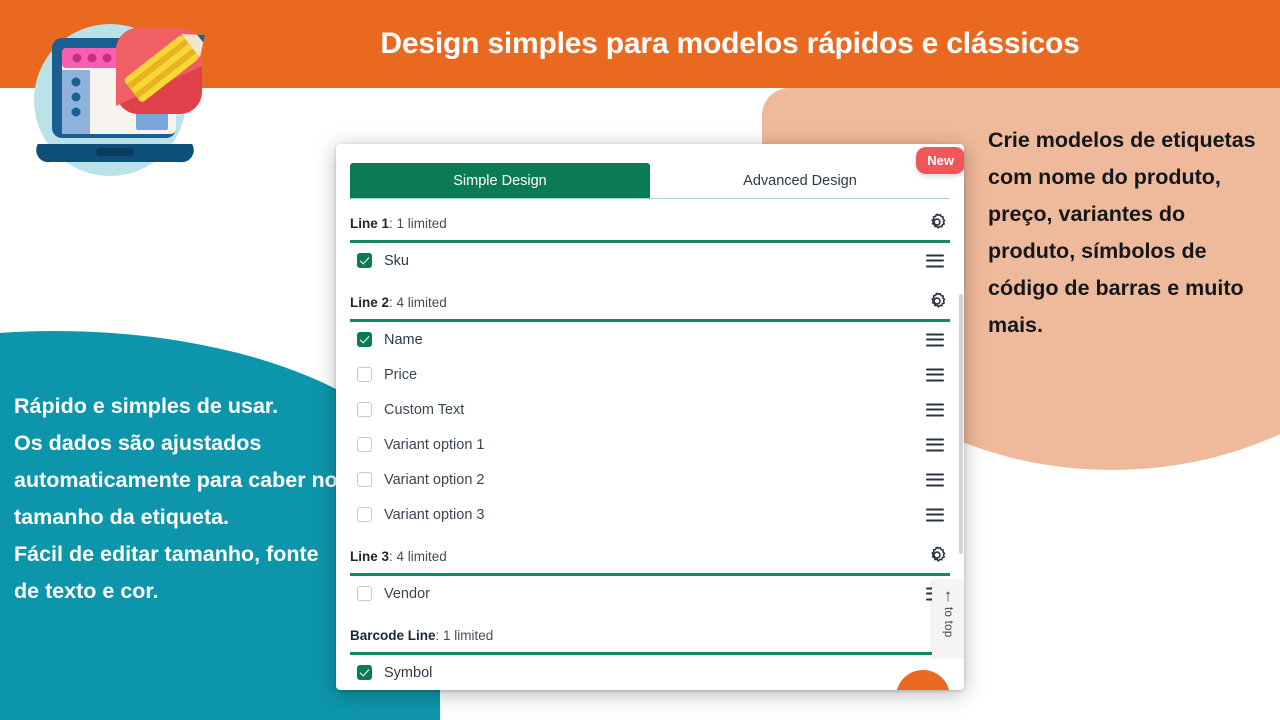 This screenshot has width=1280, height=720. Describe the element at coordinates (650, 479) in the screenshot. I see `option-row-variant-option-2: Variant option 2` at that location.